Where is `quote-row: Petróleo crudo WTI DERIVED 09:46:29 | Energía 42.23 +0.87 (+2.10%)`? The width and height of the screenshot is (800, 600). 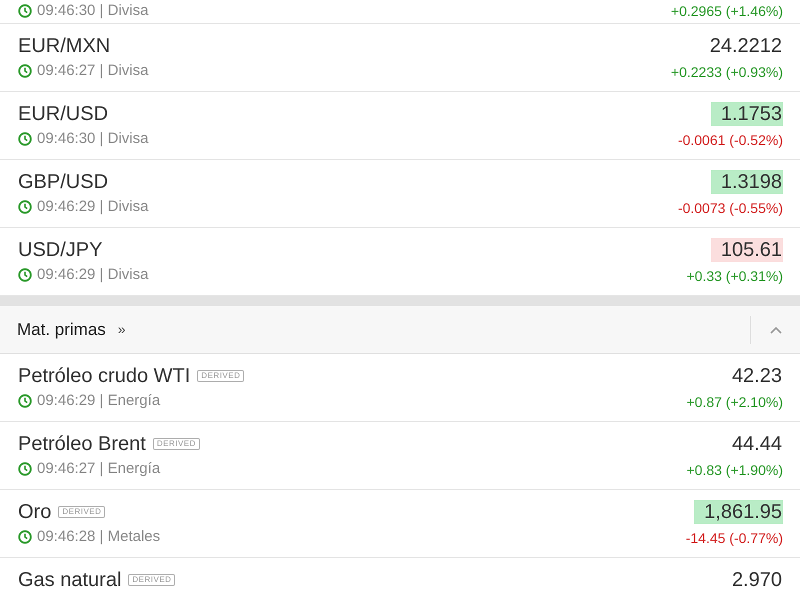
quote-row: Petróleo crudo WTI DERIVED 09:46:29 | Energía 42.23 +0.87 (+2.10%) is located at coordinates (400, 388).